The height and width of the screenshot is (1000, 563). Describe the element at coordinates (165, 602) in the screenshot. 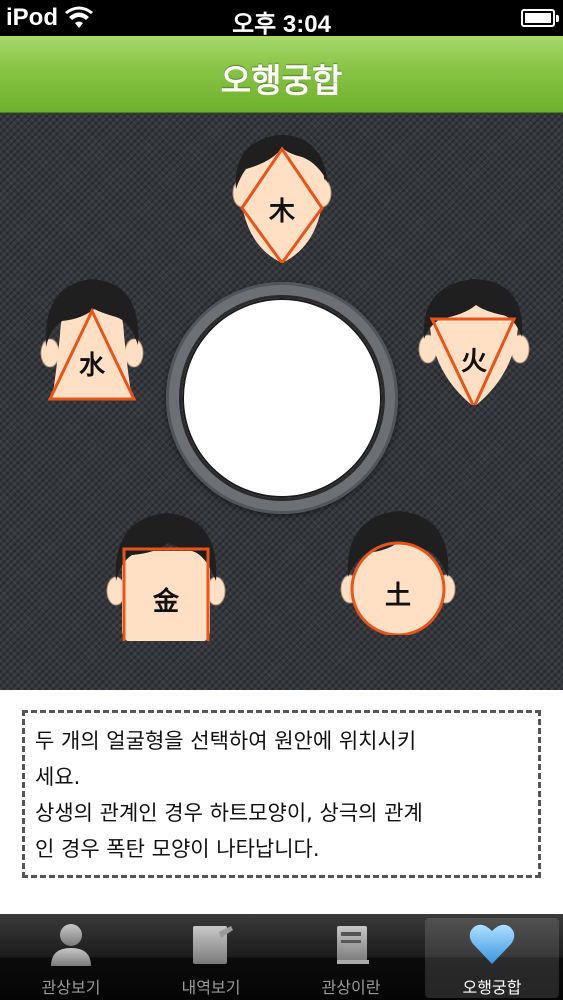

I see `face-element-label: 金` at that location.